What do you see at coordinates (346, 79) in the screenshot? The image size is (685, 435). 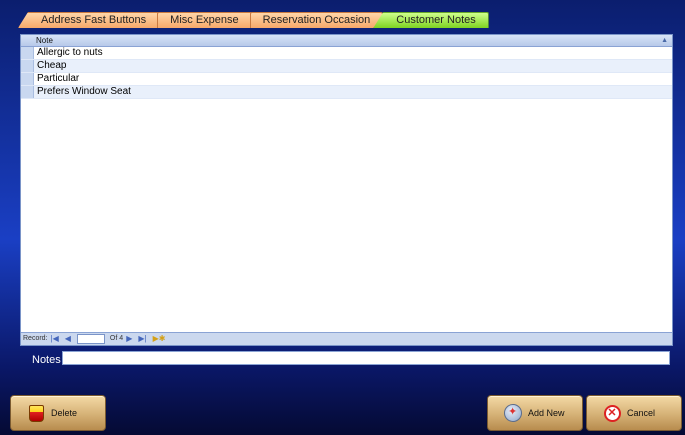 I see `table-row: Particular` at bounding box center [346, 79].